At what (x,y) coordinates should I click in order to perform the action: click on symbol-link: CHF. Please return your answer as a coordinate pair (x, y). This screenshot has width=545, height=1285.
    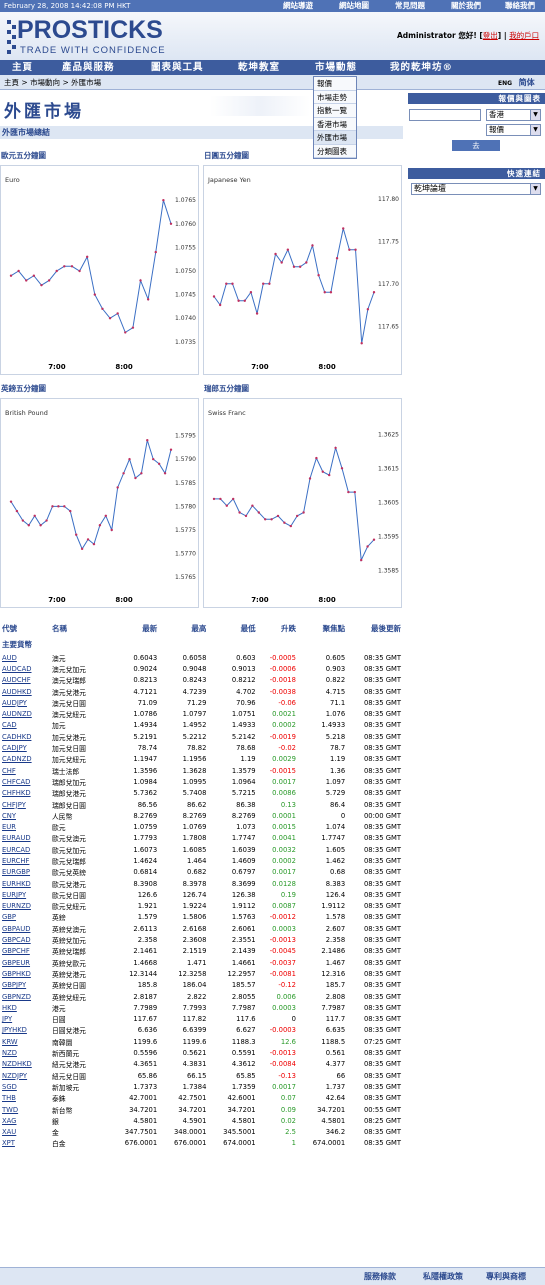
    Looking at the image, I should click on (9, 771).